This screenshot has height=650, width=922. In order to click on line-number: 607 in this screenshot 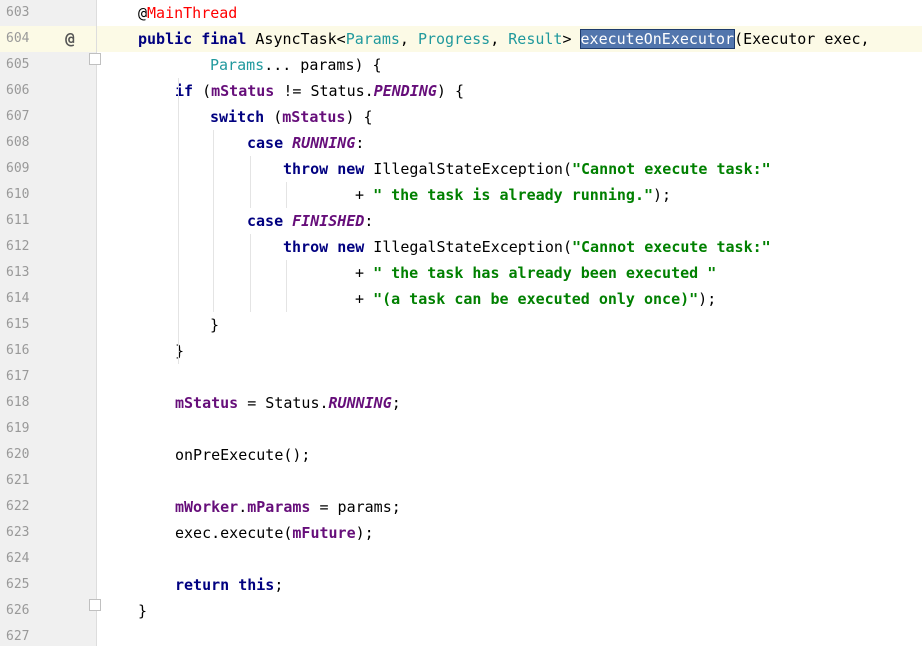, I will do `click(26, 117)`.